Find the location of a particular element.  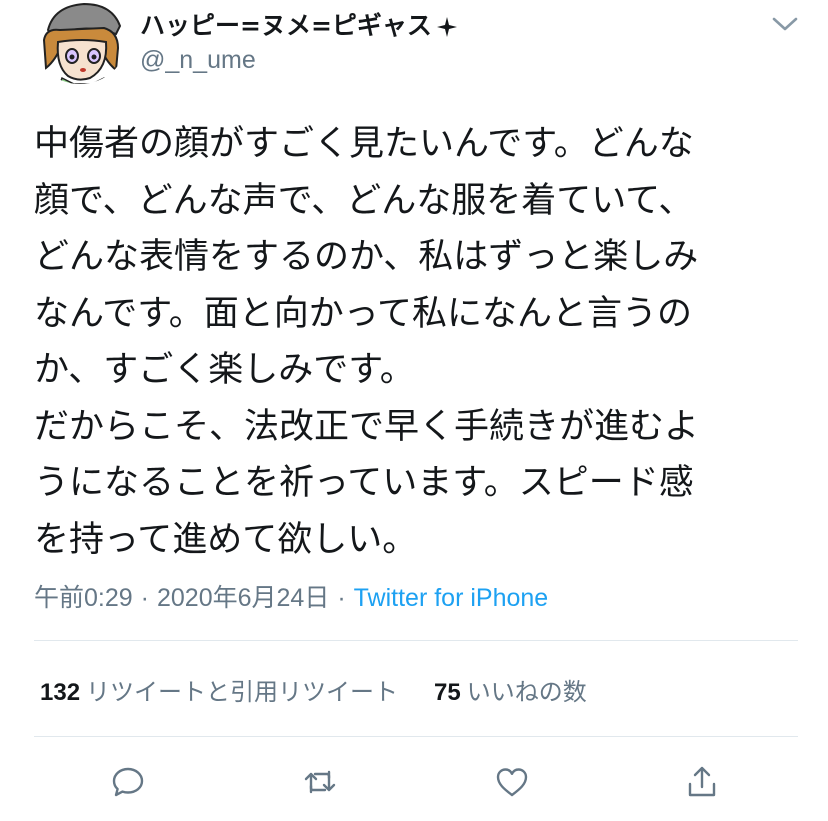

reply-icon is located at coordinates (128, 782).